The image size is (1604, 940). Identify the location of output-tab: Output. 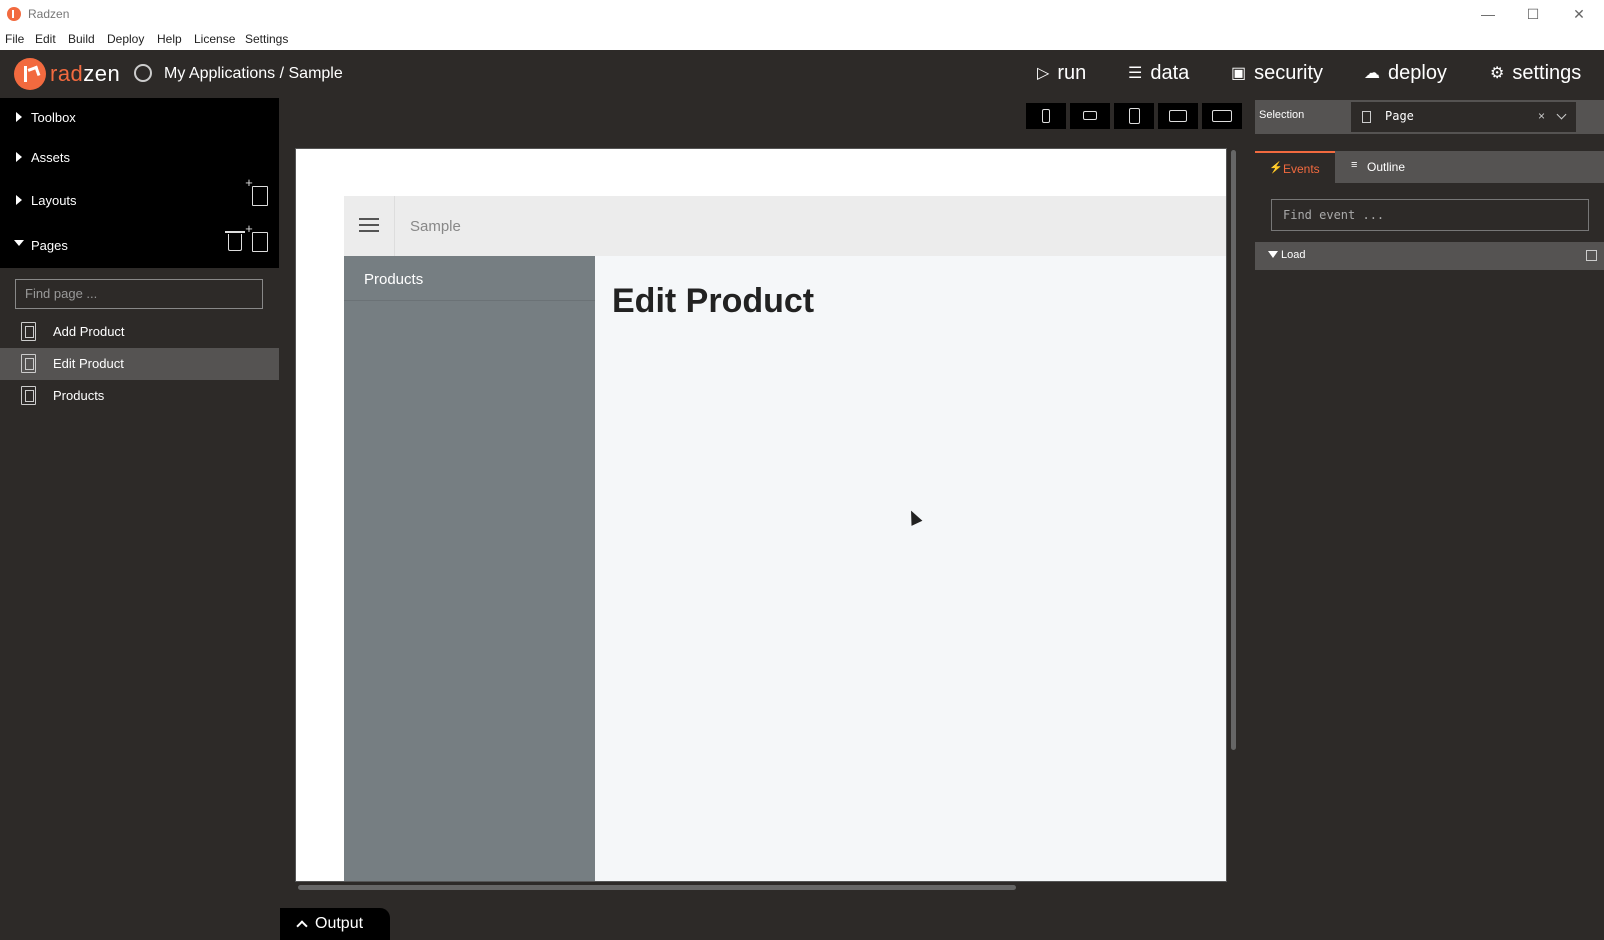
(335, 924).